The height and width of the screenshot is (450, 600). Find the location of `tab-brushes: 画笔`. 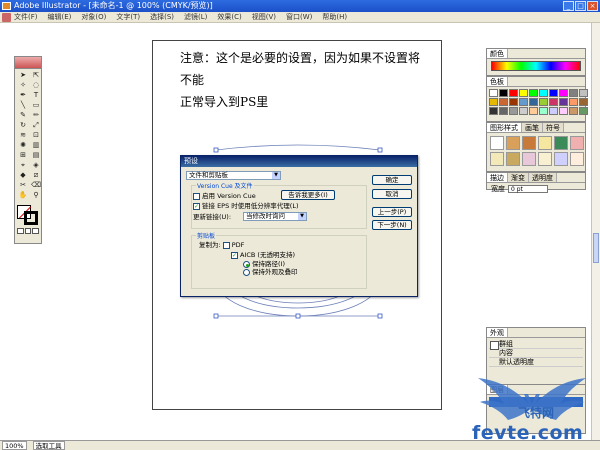

tab-brushes: 画笔 is located at coordinates (532, 127).